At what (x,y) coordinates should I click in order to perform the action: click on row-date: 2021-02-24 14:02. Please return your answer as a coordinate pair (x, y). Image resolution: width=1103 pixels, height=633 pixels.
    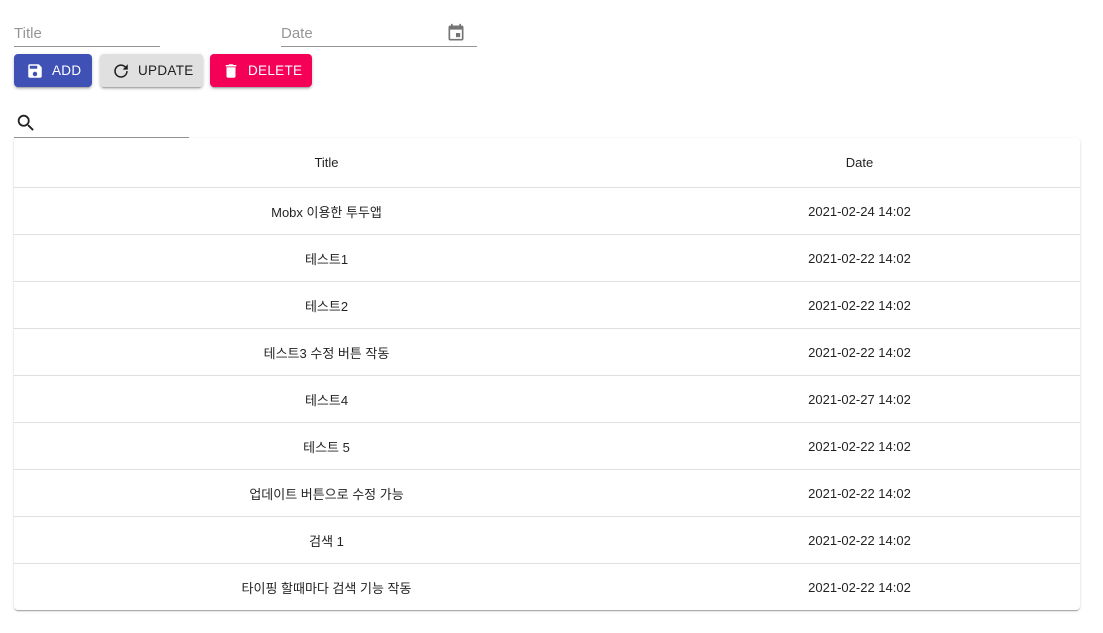
    Looking at the image, I should click on (859, 211).